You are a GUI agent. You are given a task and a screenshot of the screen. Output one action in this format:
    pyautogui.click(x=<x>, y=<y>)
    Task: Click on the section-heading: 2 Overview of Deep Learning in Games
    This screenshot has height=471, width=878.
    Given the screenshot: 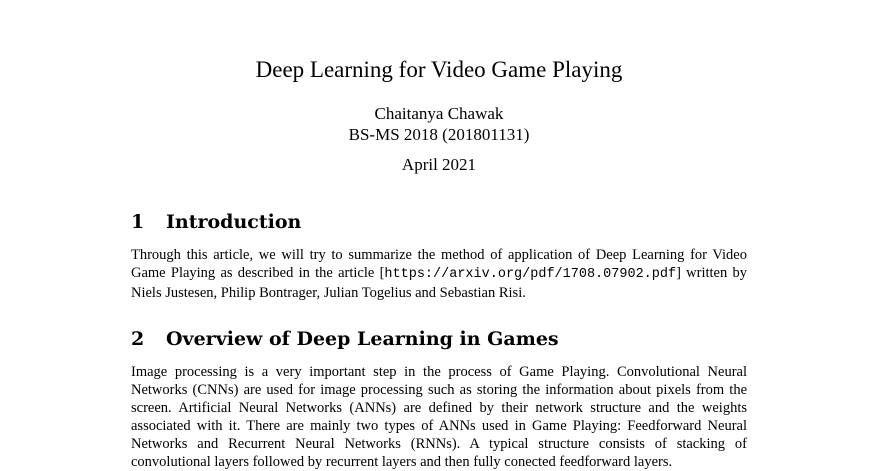 What is the action you would take?
    pyautogui.click(x=439, y=339)
    